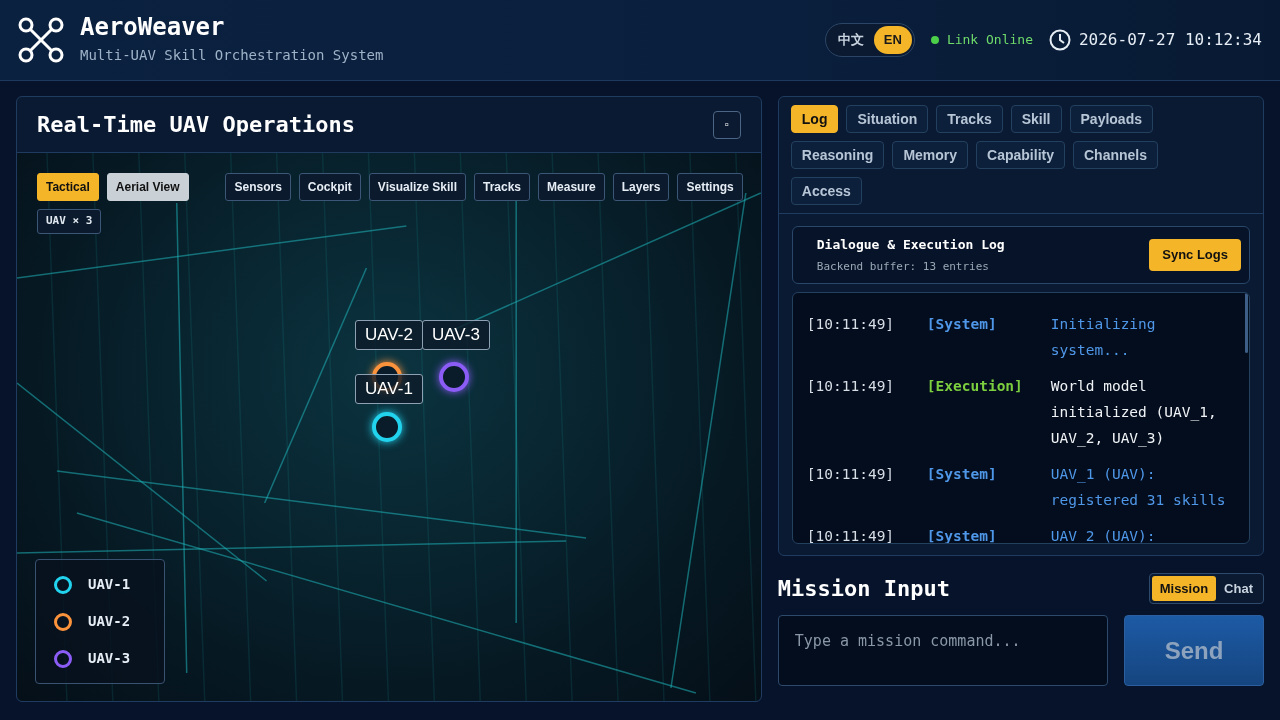 Image resolution: width=1280 pixels, height=720 pixels. What do you see at coordinates (850, 40) in the screenshot?
I see `language-toggle: 中文` at bounding box center [850, 40].